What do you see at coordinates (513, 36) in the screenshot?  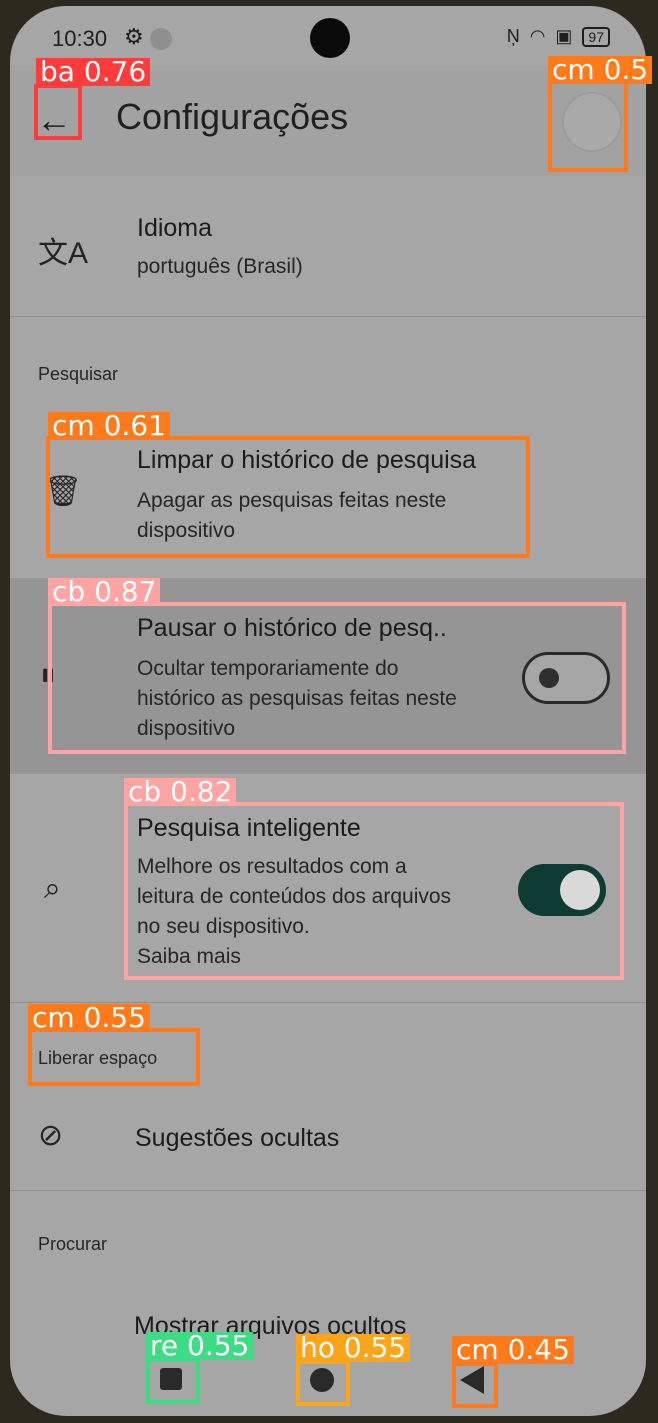 I see `nfc-icon: Ņ` at bounding box center [513, 36].